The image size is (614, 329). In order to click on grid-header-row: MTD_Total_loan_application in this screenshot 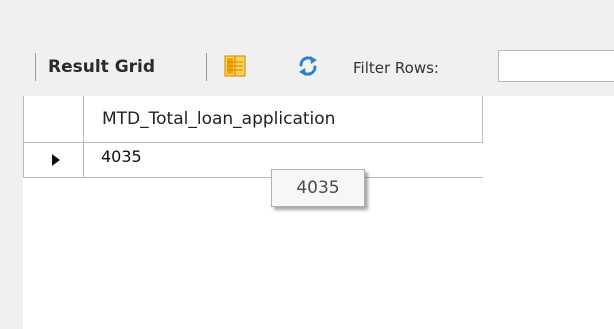, I will do `click(253, 119)`.